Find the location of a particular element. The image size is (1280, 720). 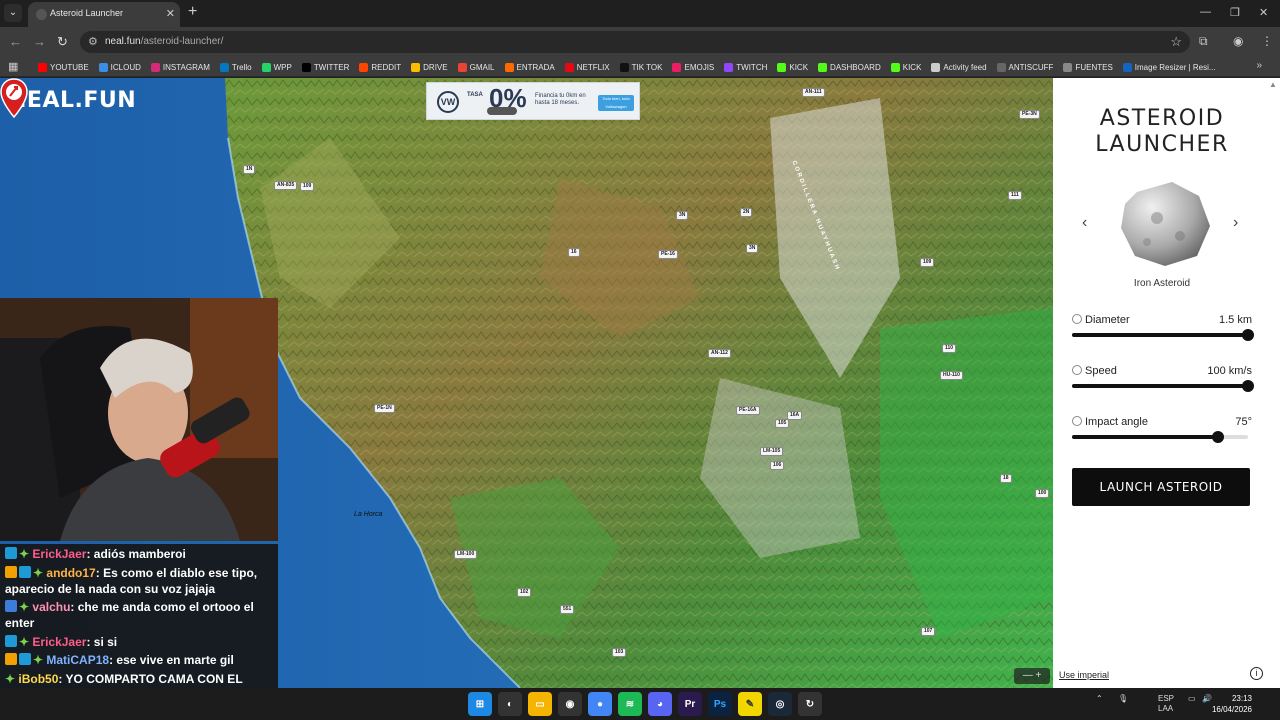

previous-asteroid-button: ‹ is located at coordinates (1084, 223).